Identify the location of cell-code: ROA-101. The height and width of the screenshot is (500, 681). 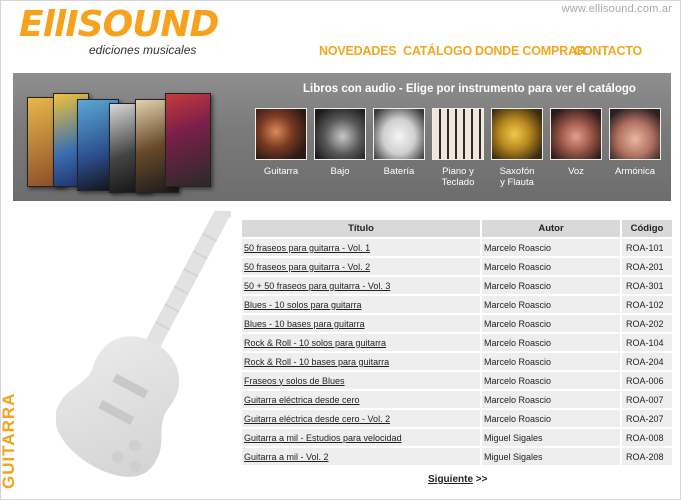
(647, 247).